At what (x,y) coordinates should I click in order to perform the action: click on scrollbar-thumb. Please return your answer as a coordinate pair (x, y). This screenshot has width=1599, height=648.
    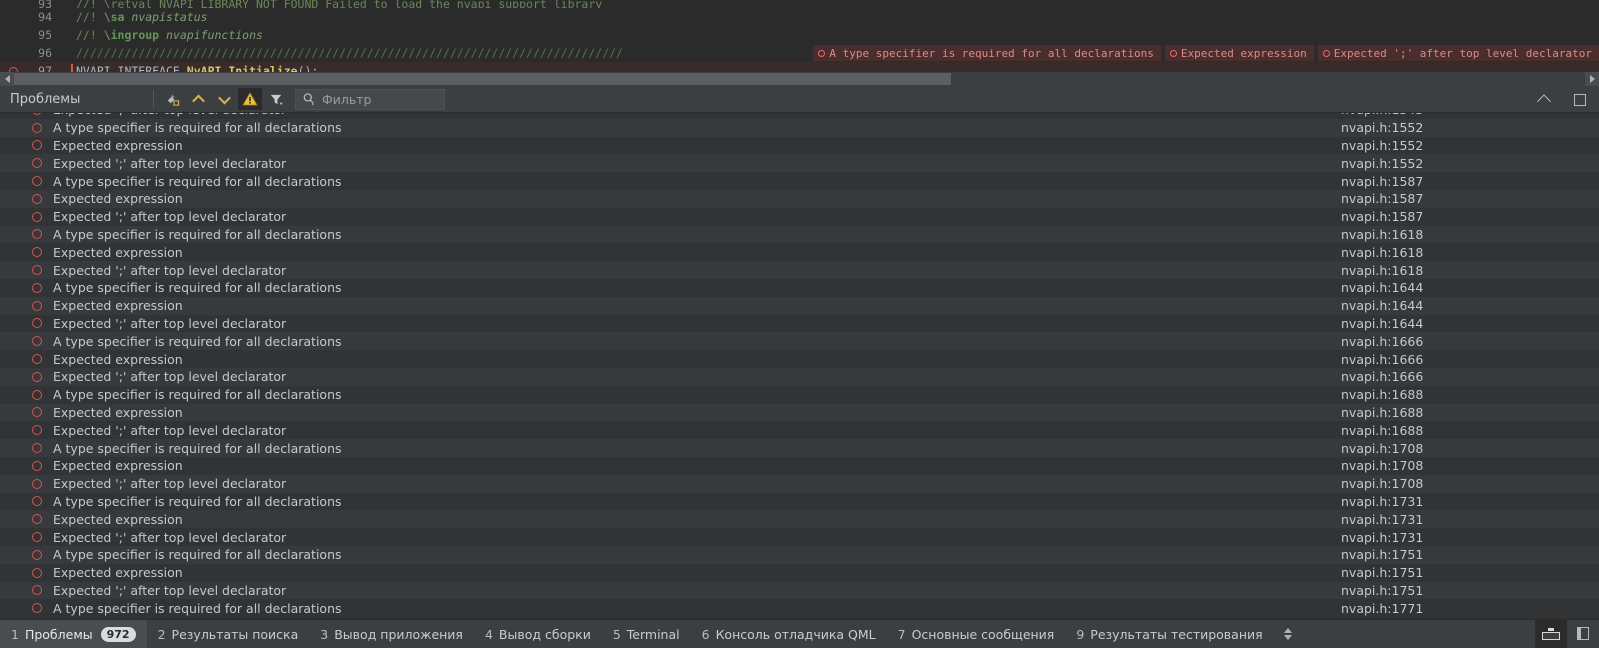
    Looking at the image, I should click on (482, 79).